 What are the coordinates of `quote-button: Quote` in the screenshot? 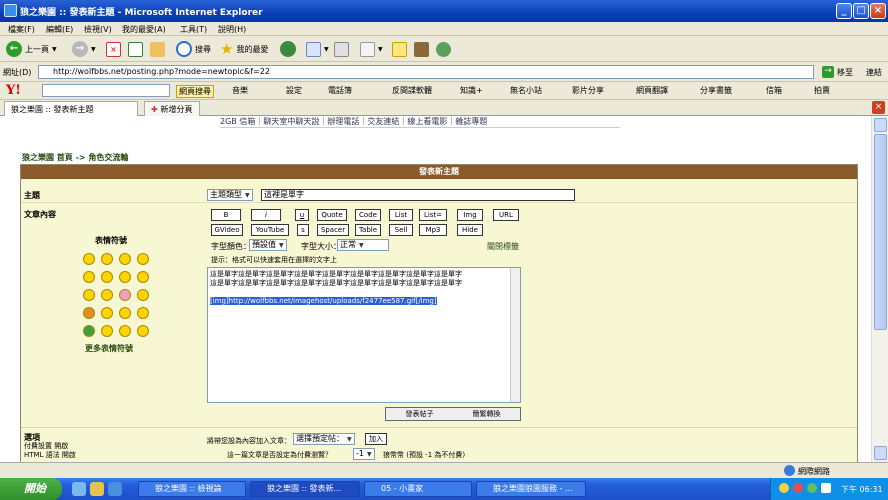 It's located at (332, 215).